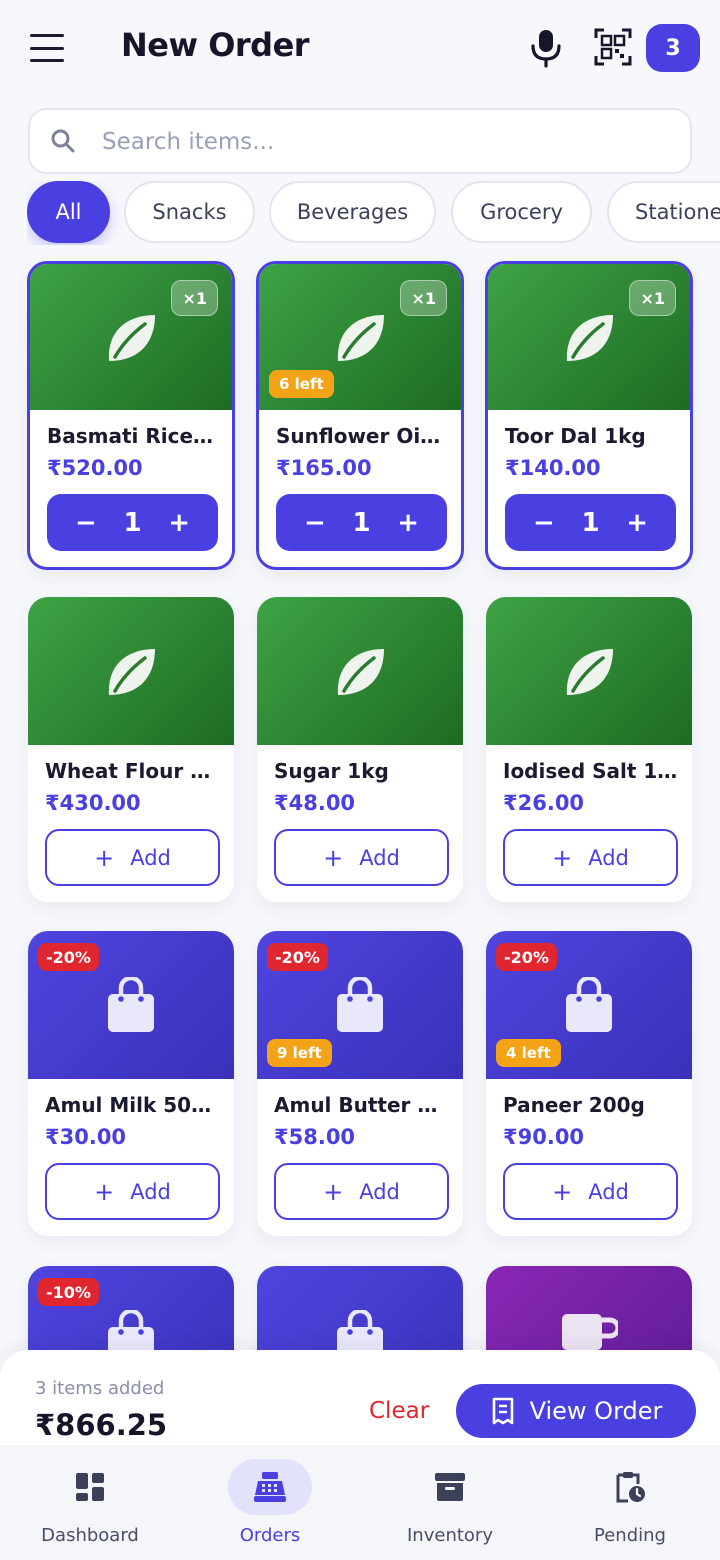  Describe the element at coordinates (331, 771) in the screenshot. I see `product-name: Sugar 1kg` at that location.